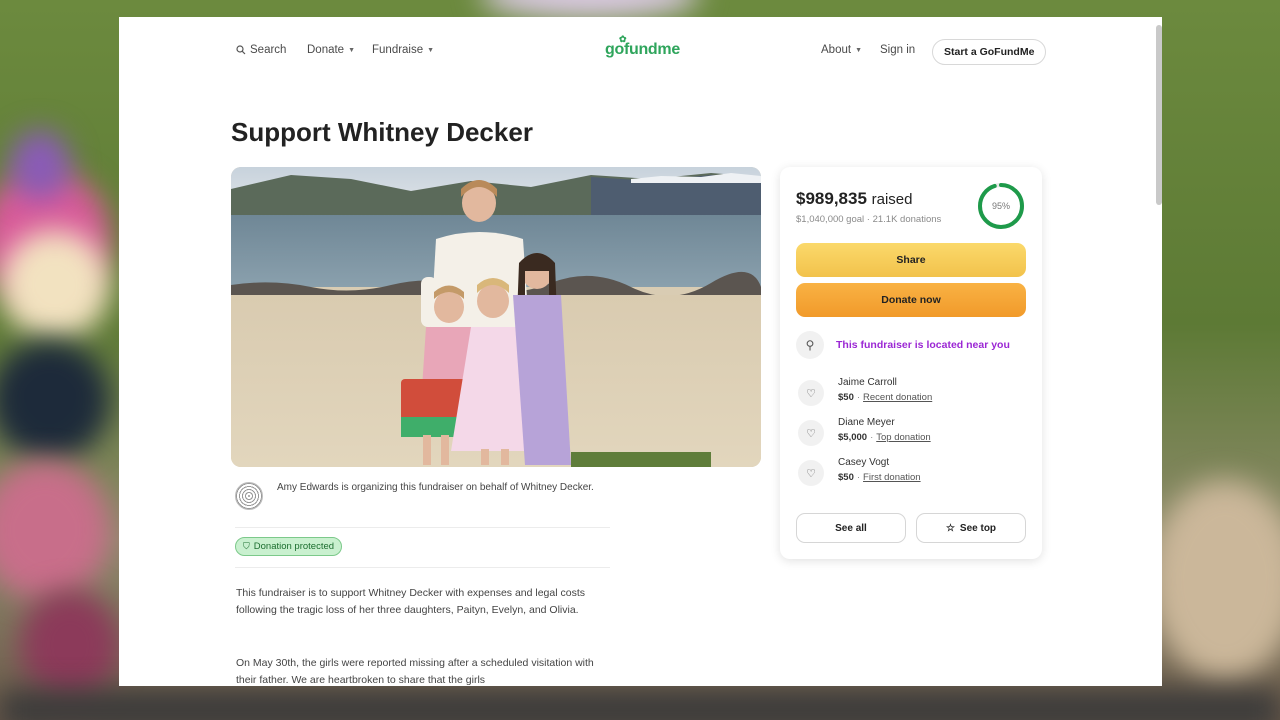  I want to click on logo-text: gofundme, so click(642, 49).